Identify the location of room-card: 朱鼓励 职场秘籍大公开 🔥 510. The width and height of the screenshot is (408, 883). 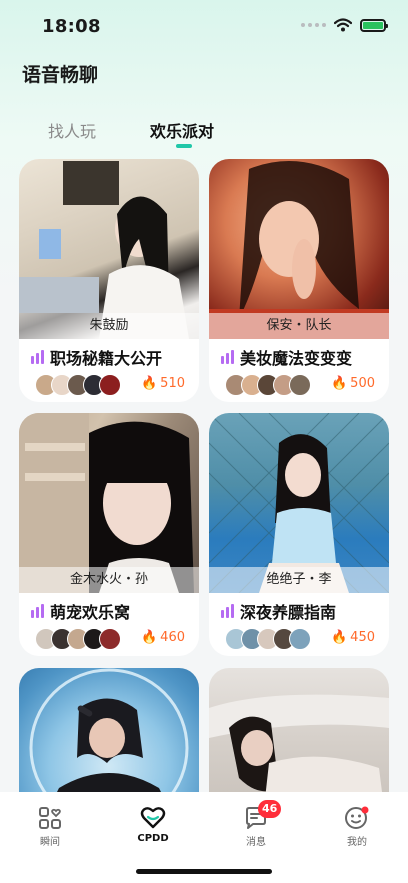
(109, 280).